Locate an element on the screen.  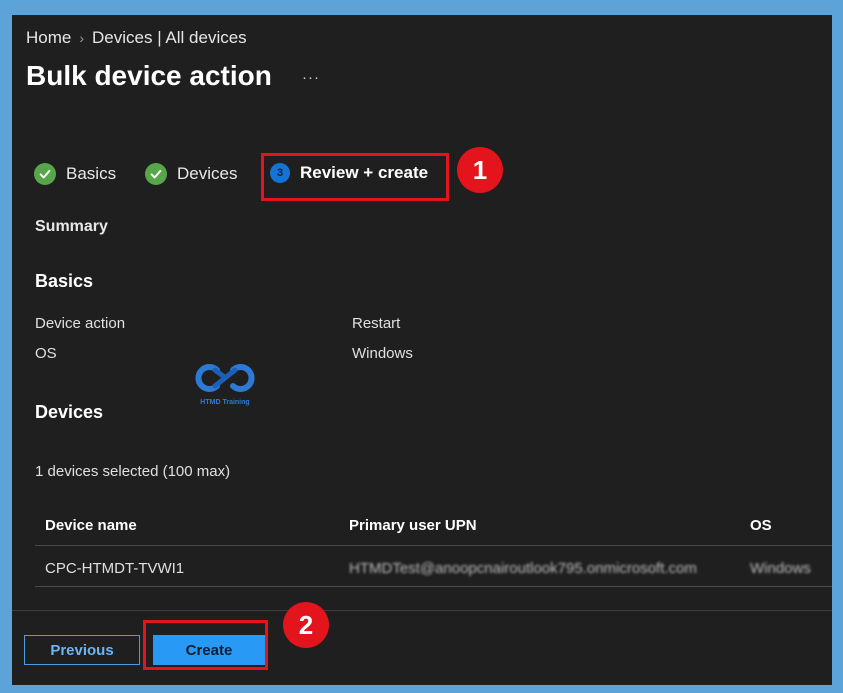
step-label: Devices is located at coordinates (207, 173).